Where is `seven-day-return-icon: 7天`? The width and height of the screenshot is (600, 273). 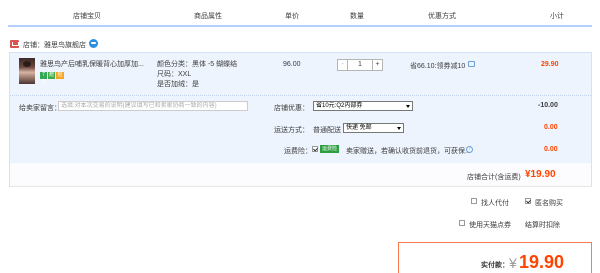 seven-day-return-icon: 7天 is located at coordinates (43, 78).